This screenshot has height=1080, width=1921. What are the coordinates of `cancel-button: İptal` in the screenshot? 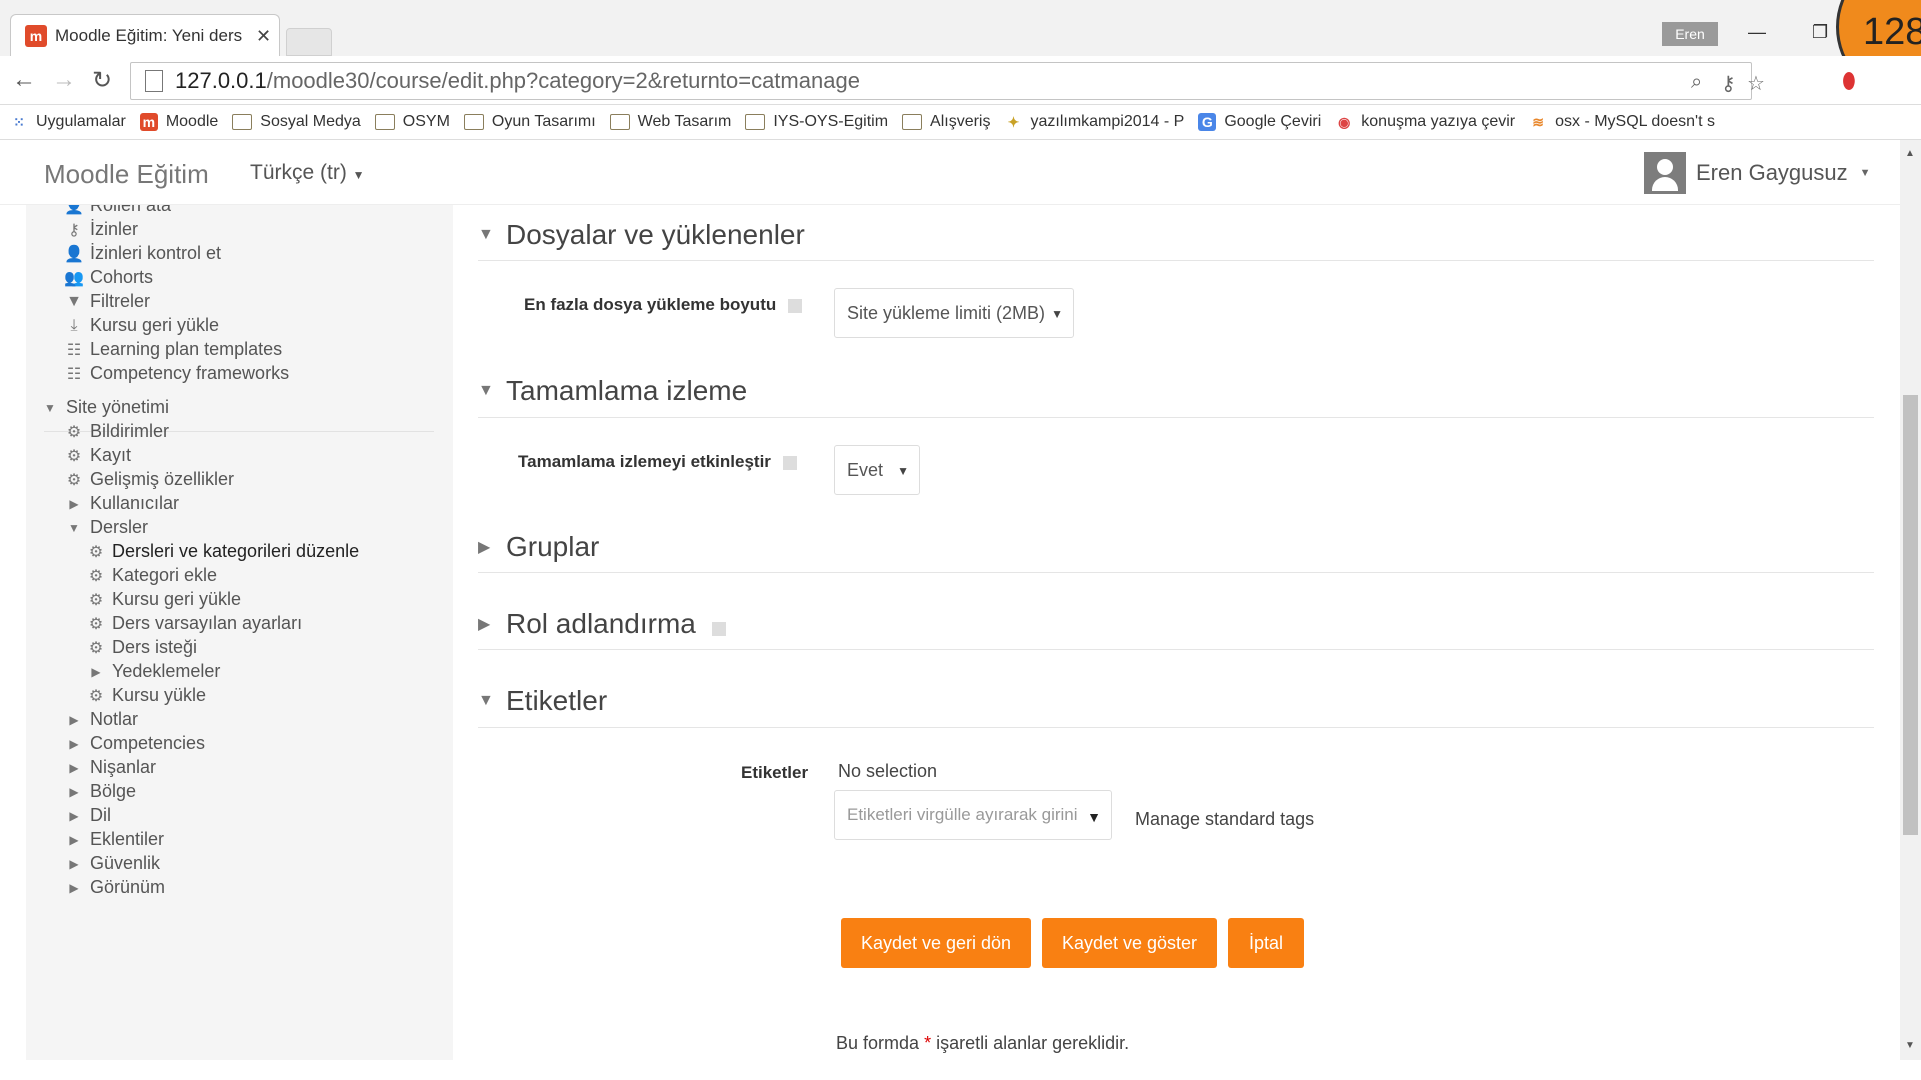 It's located at (1266, 943).